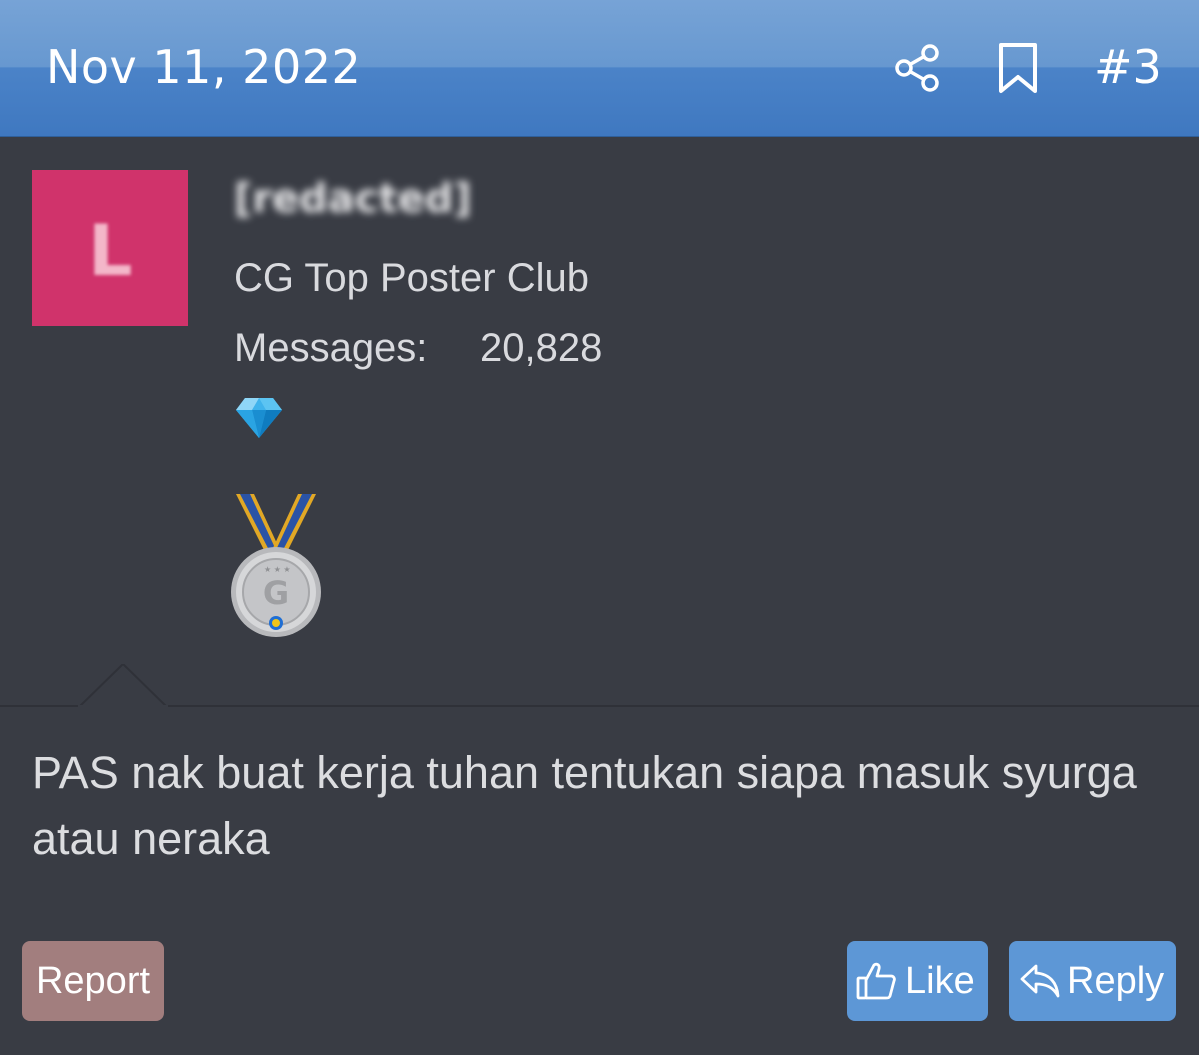 The width and height of the screenshot is (1199, 1055). What do you see at coordinates (541, 348) in the screenshot?
I see `messages-count: 20,828` at bounding box center [541, 348].